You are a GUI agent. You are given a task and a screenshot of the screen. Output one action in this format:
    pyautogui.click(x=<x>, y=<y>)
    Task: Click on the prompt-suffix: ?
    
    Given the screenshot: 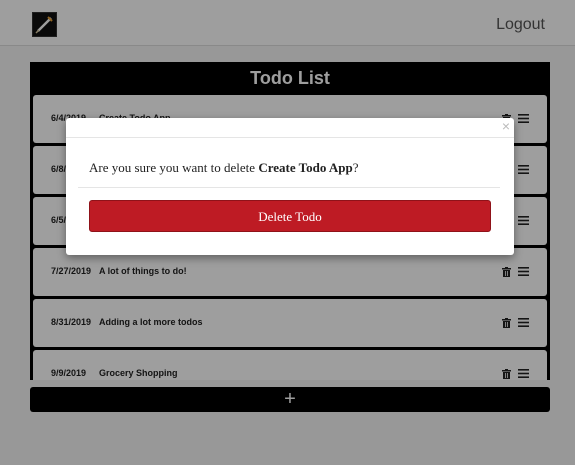 What is the action you would take?
    pyautogui.click(x=355, y=167)
    